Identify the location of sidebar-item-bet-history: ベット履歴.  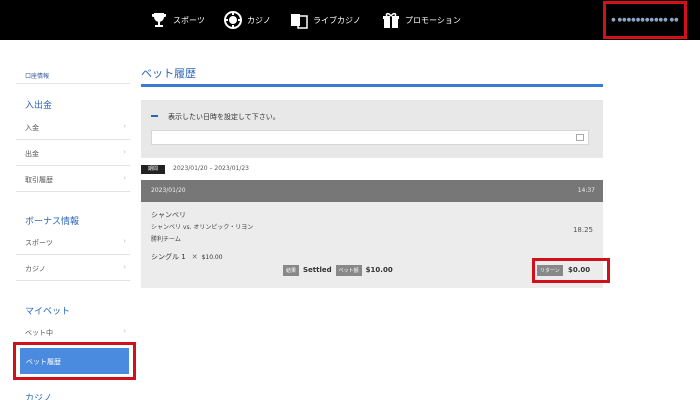
(74, 361).